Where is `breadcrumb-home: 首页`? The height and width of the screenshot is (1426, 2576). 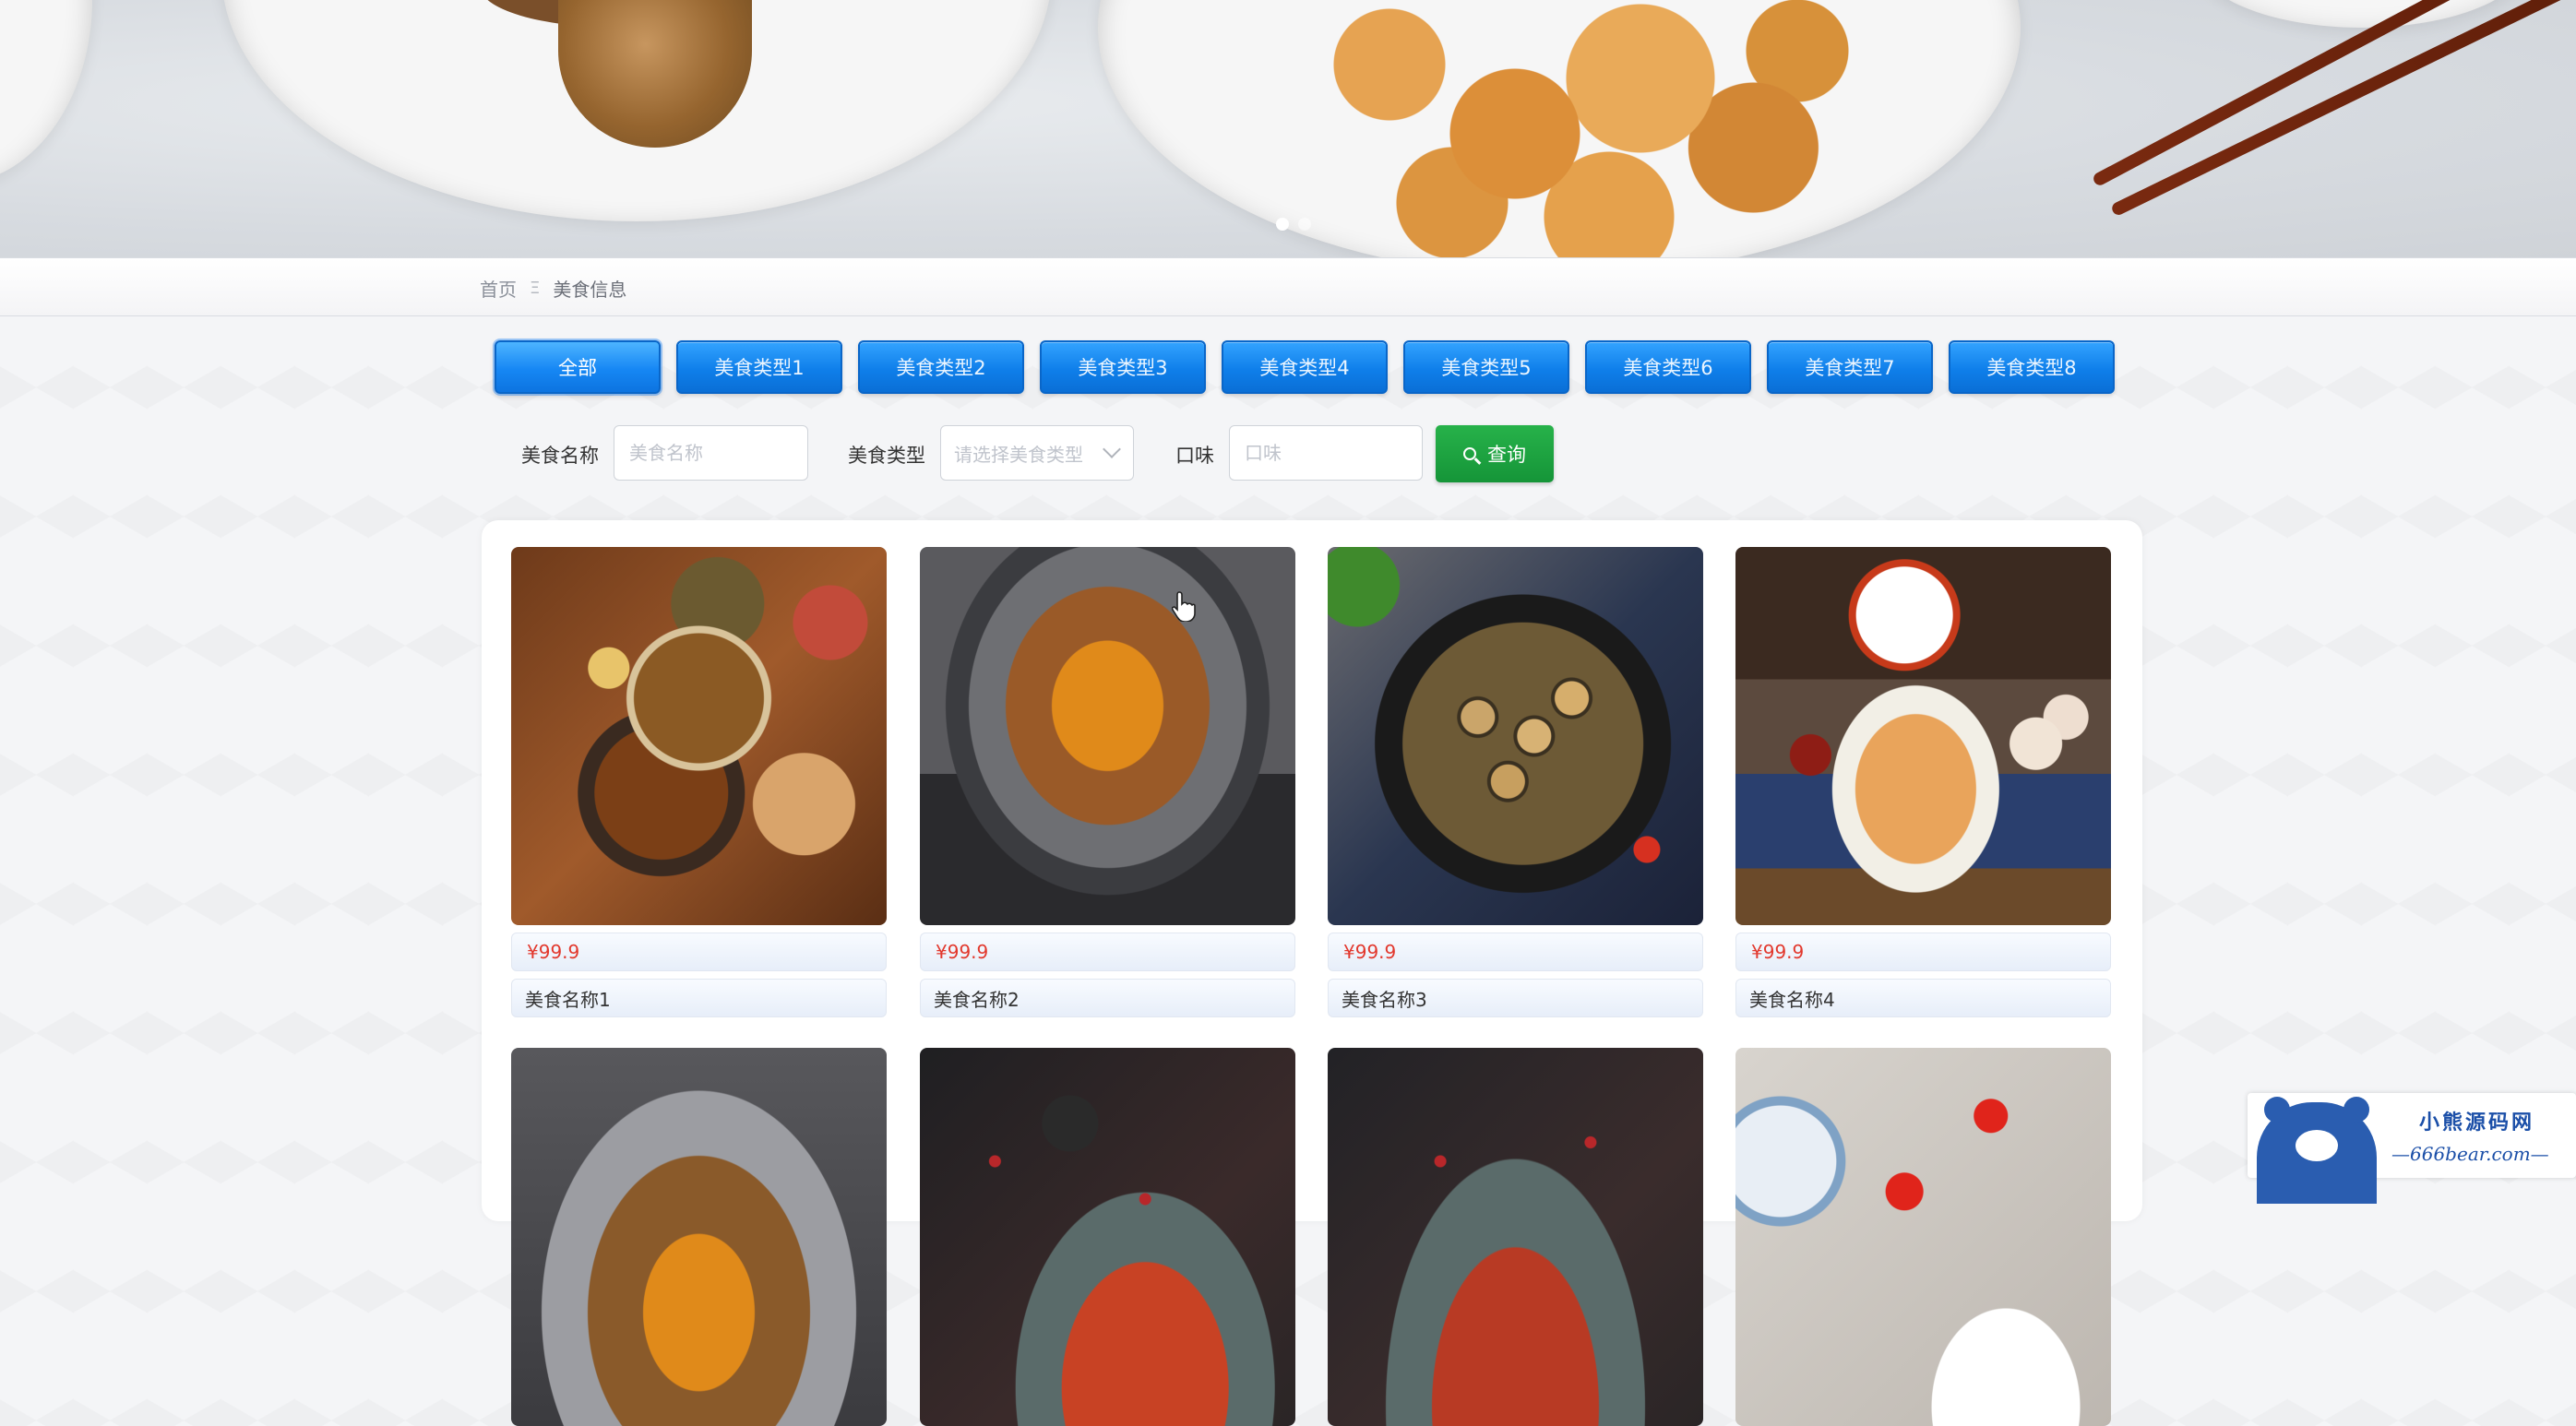 breadcrumb-home: 首页 is located at coordinates (499, 289).